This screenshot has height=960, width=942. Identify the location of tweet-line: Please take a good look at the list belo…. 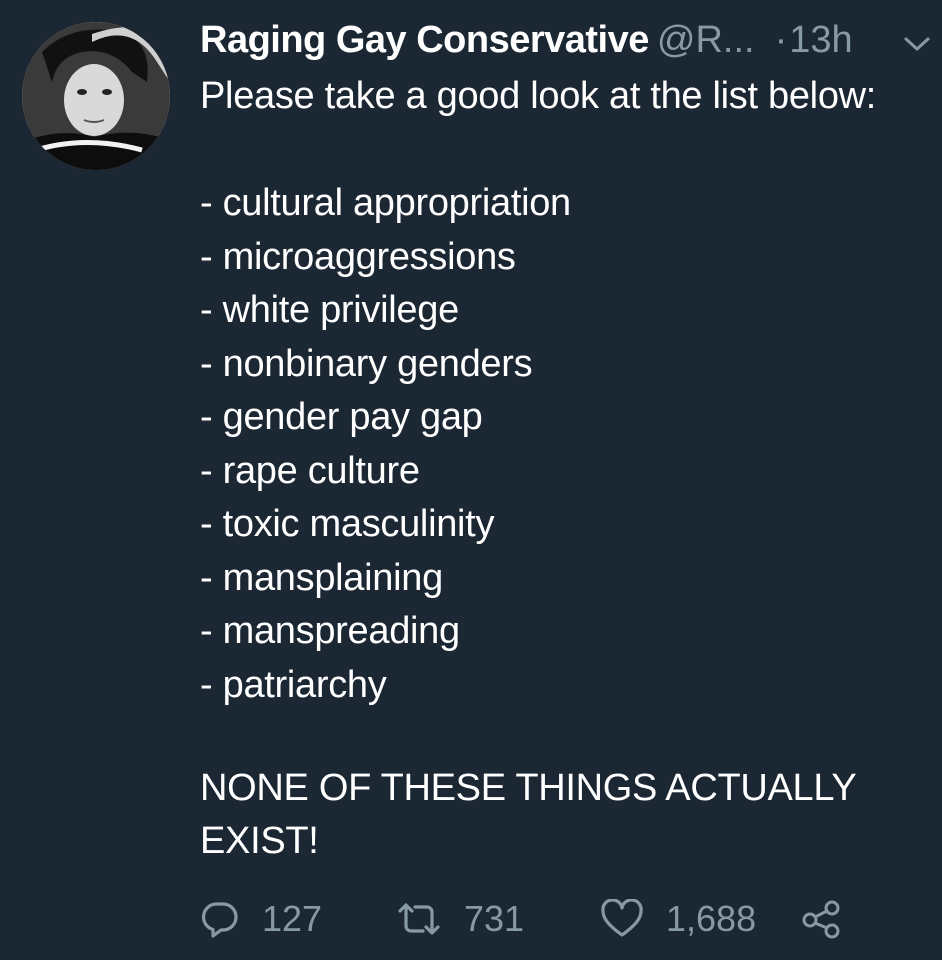
(538, 96).